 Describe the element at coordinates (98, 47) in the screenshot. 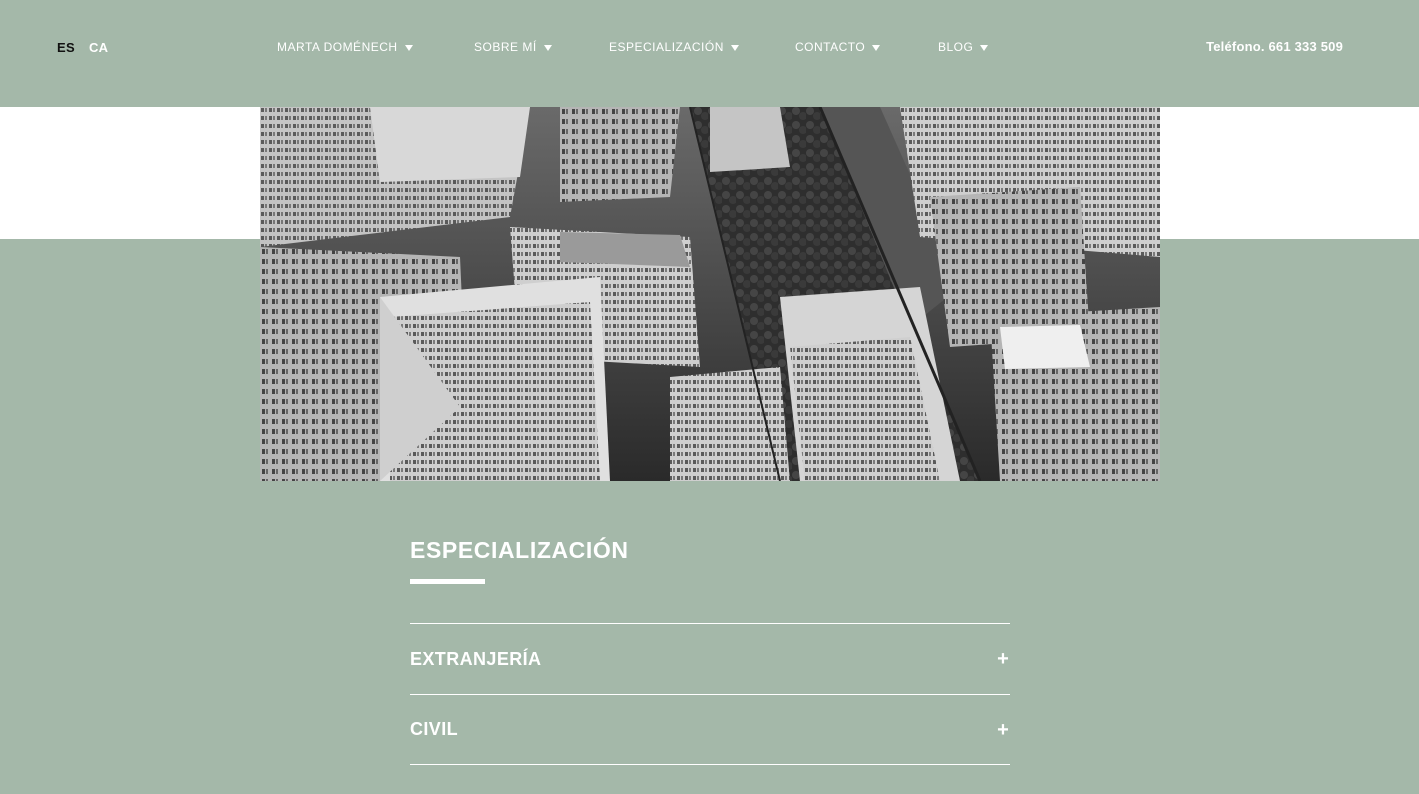

I see `lang-ca: CA` at that location.